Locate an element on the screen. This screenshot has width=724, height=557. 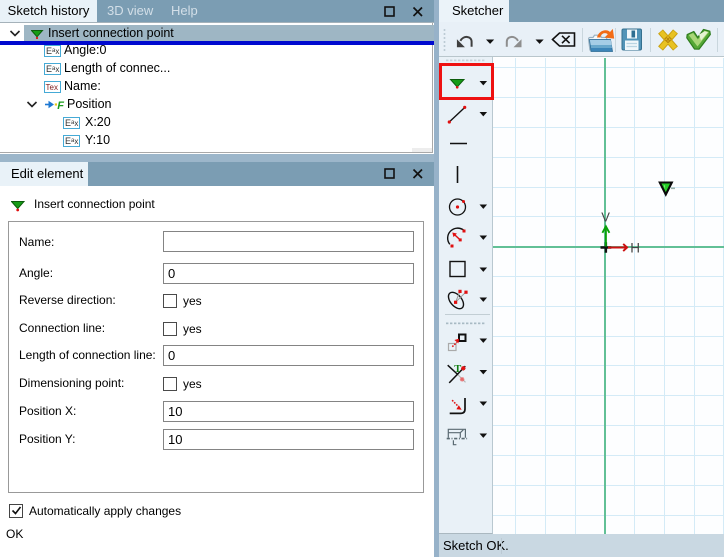
svg-text: T is located at coordinates (457, 369).